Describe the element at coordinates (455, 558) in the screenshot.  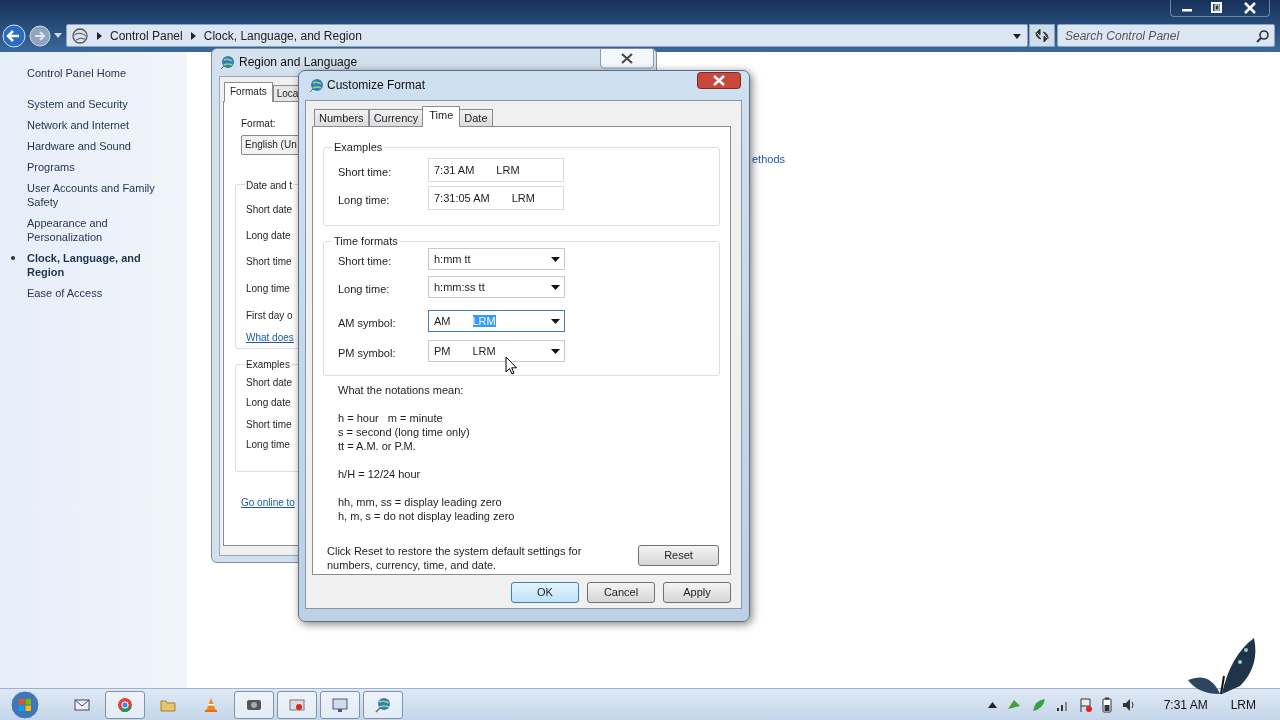
I see `reset-description: Click Reset to restore the system default settings for numbers, currency, time, and date.` at that location.